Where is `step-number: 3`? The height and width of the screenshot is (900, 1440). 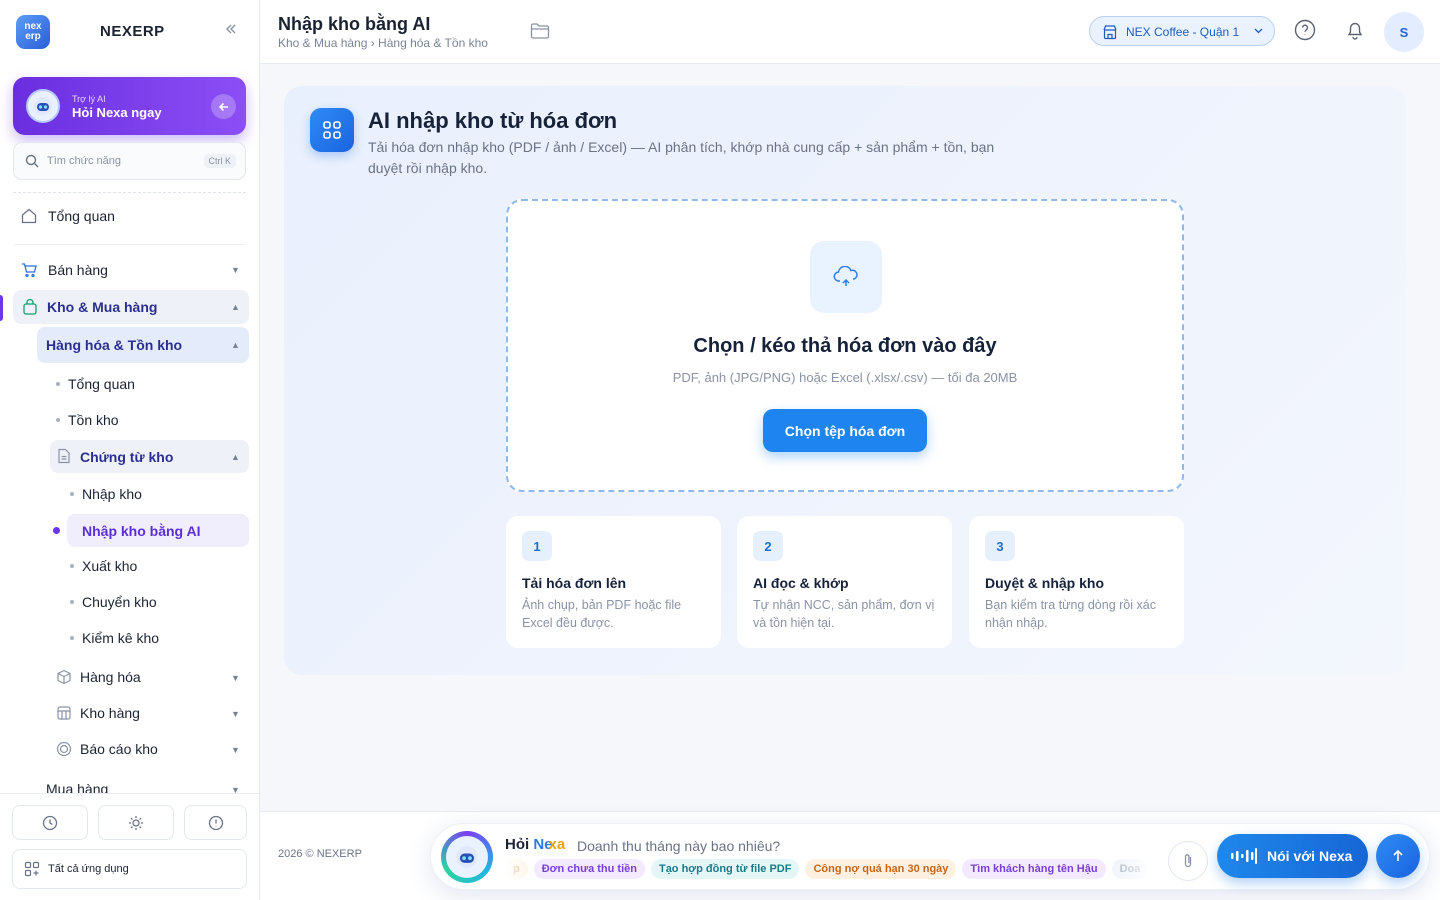 step-number: 3 is located at coordinates (1000, 546).